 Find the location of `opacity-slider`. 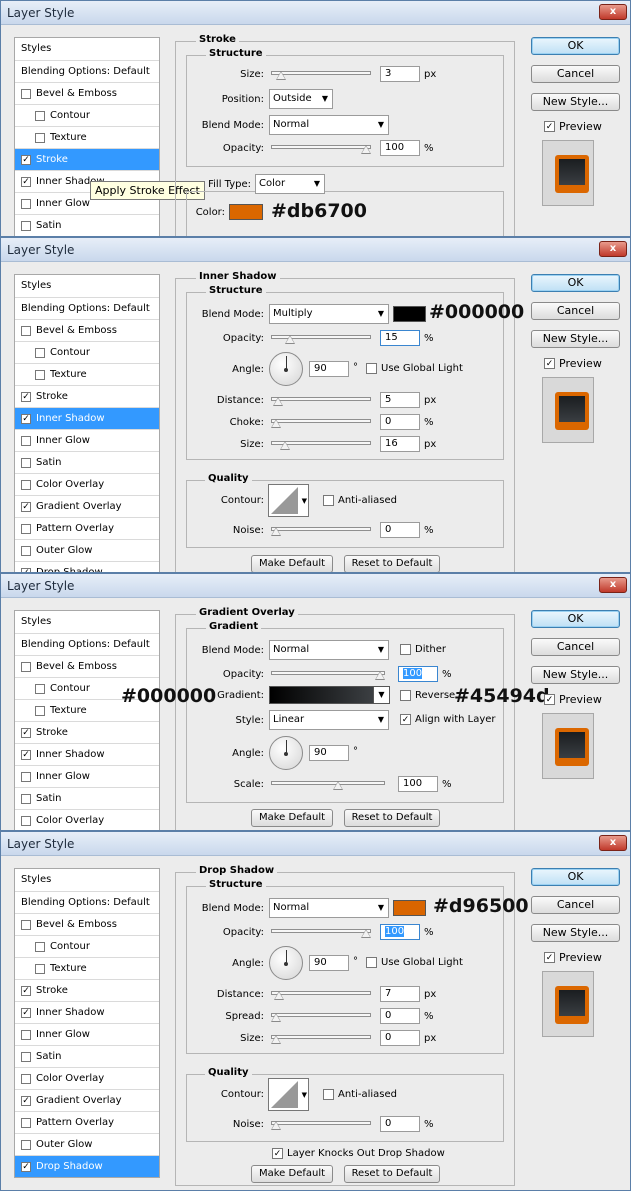

opacity-slider is located at coordinates (321, 339).